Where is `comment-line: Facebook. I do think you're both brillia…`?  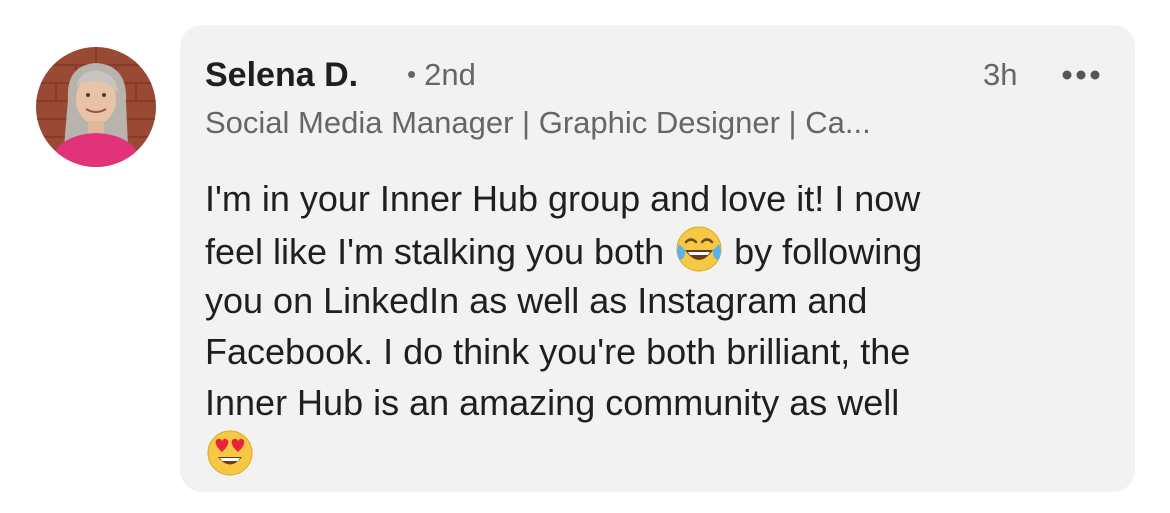
comment-line: Facebook. I do think you're both brillia… is located at coordinates (558, 351).